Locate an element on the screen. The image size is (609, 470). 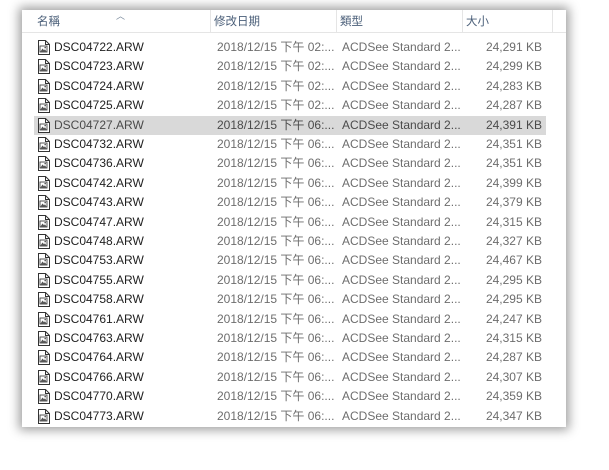
file-size: 24,307 KB is located at coordinates (513, 376).